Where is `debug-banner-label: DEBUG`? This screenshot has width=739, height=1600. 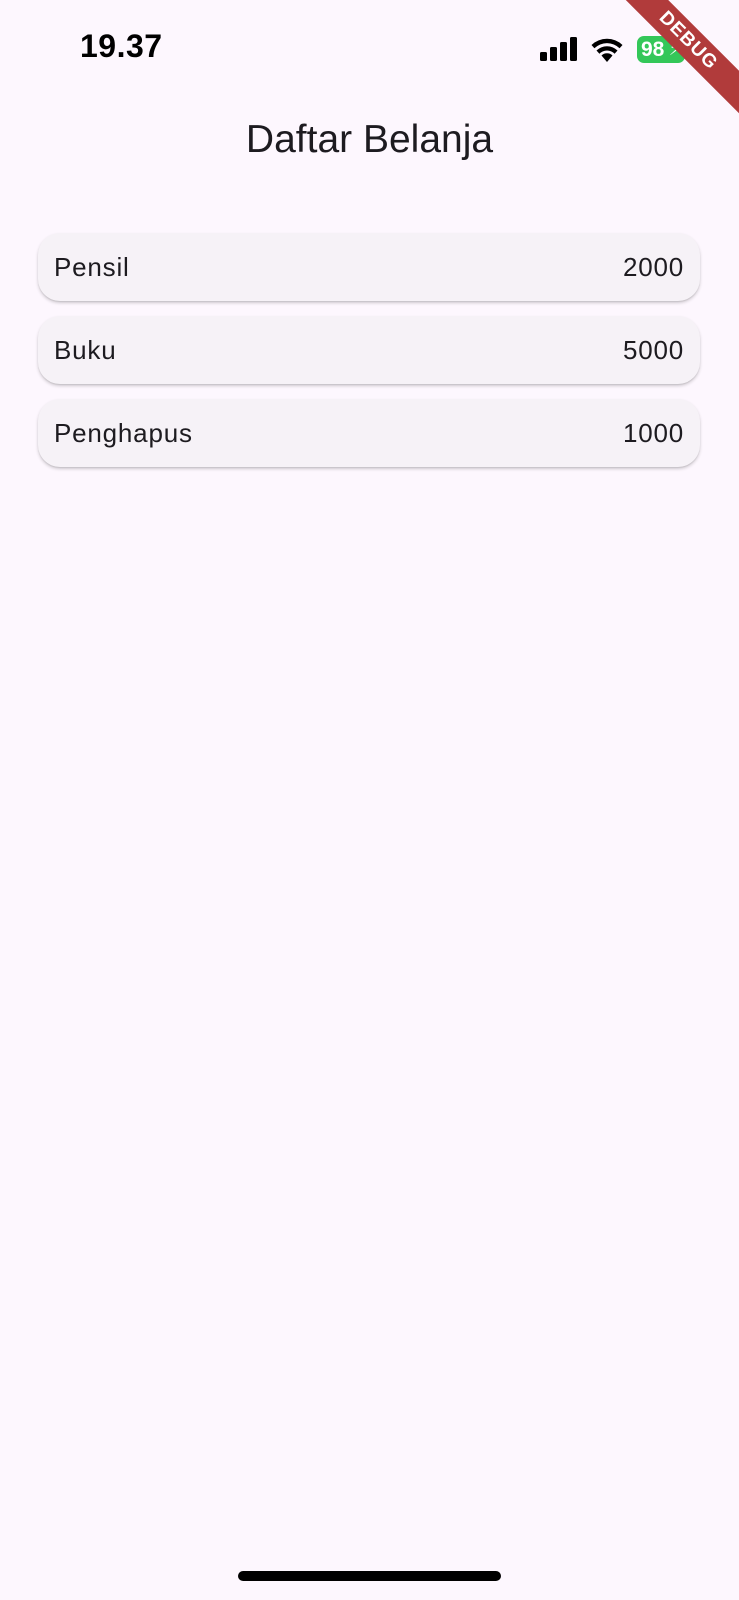
debug-banner-label: DEBUG is located at coordinates (679, 59).